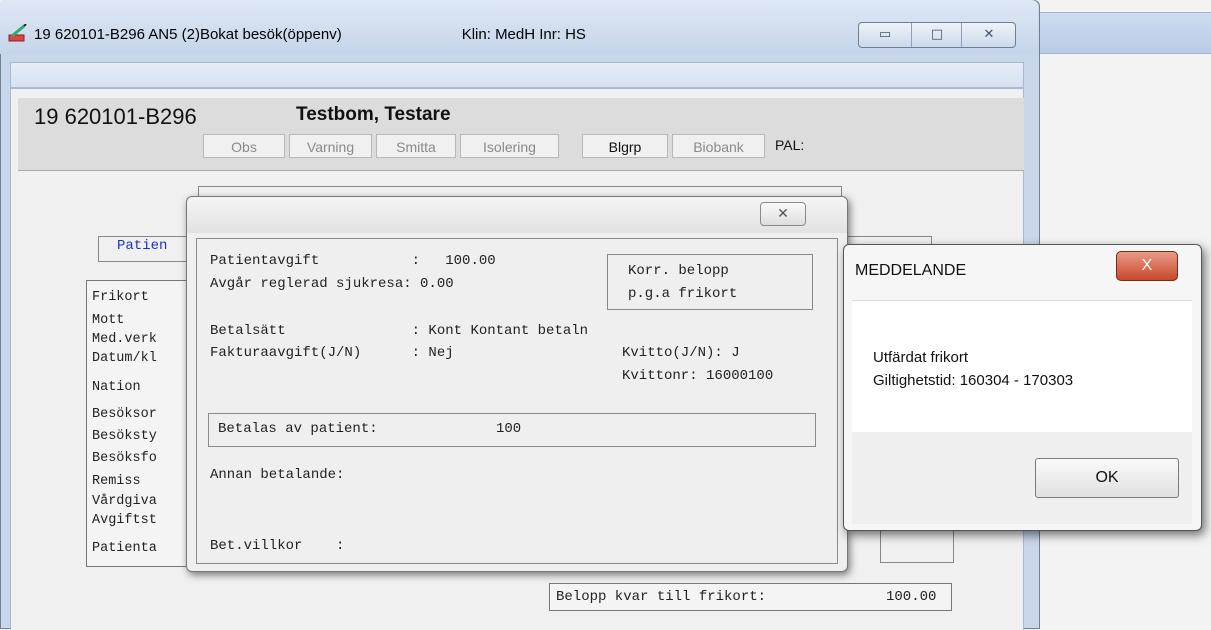 The height and width of the screenshot is (630, 1211). What do you see at coordinates (523, 34) in the screenshot?
I see `window-clinic-text: Klin: MedH Inr: HS` at bounding box center [523, 34].